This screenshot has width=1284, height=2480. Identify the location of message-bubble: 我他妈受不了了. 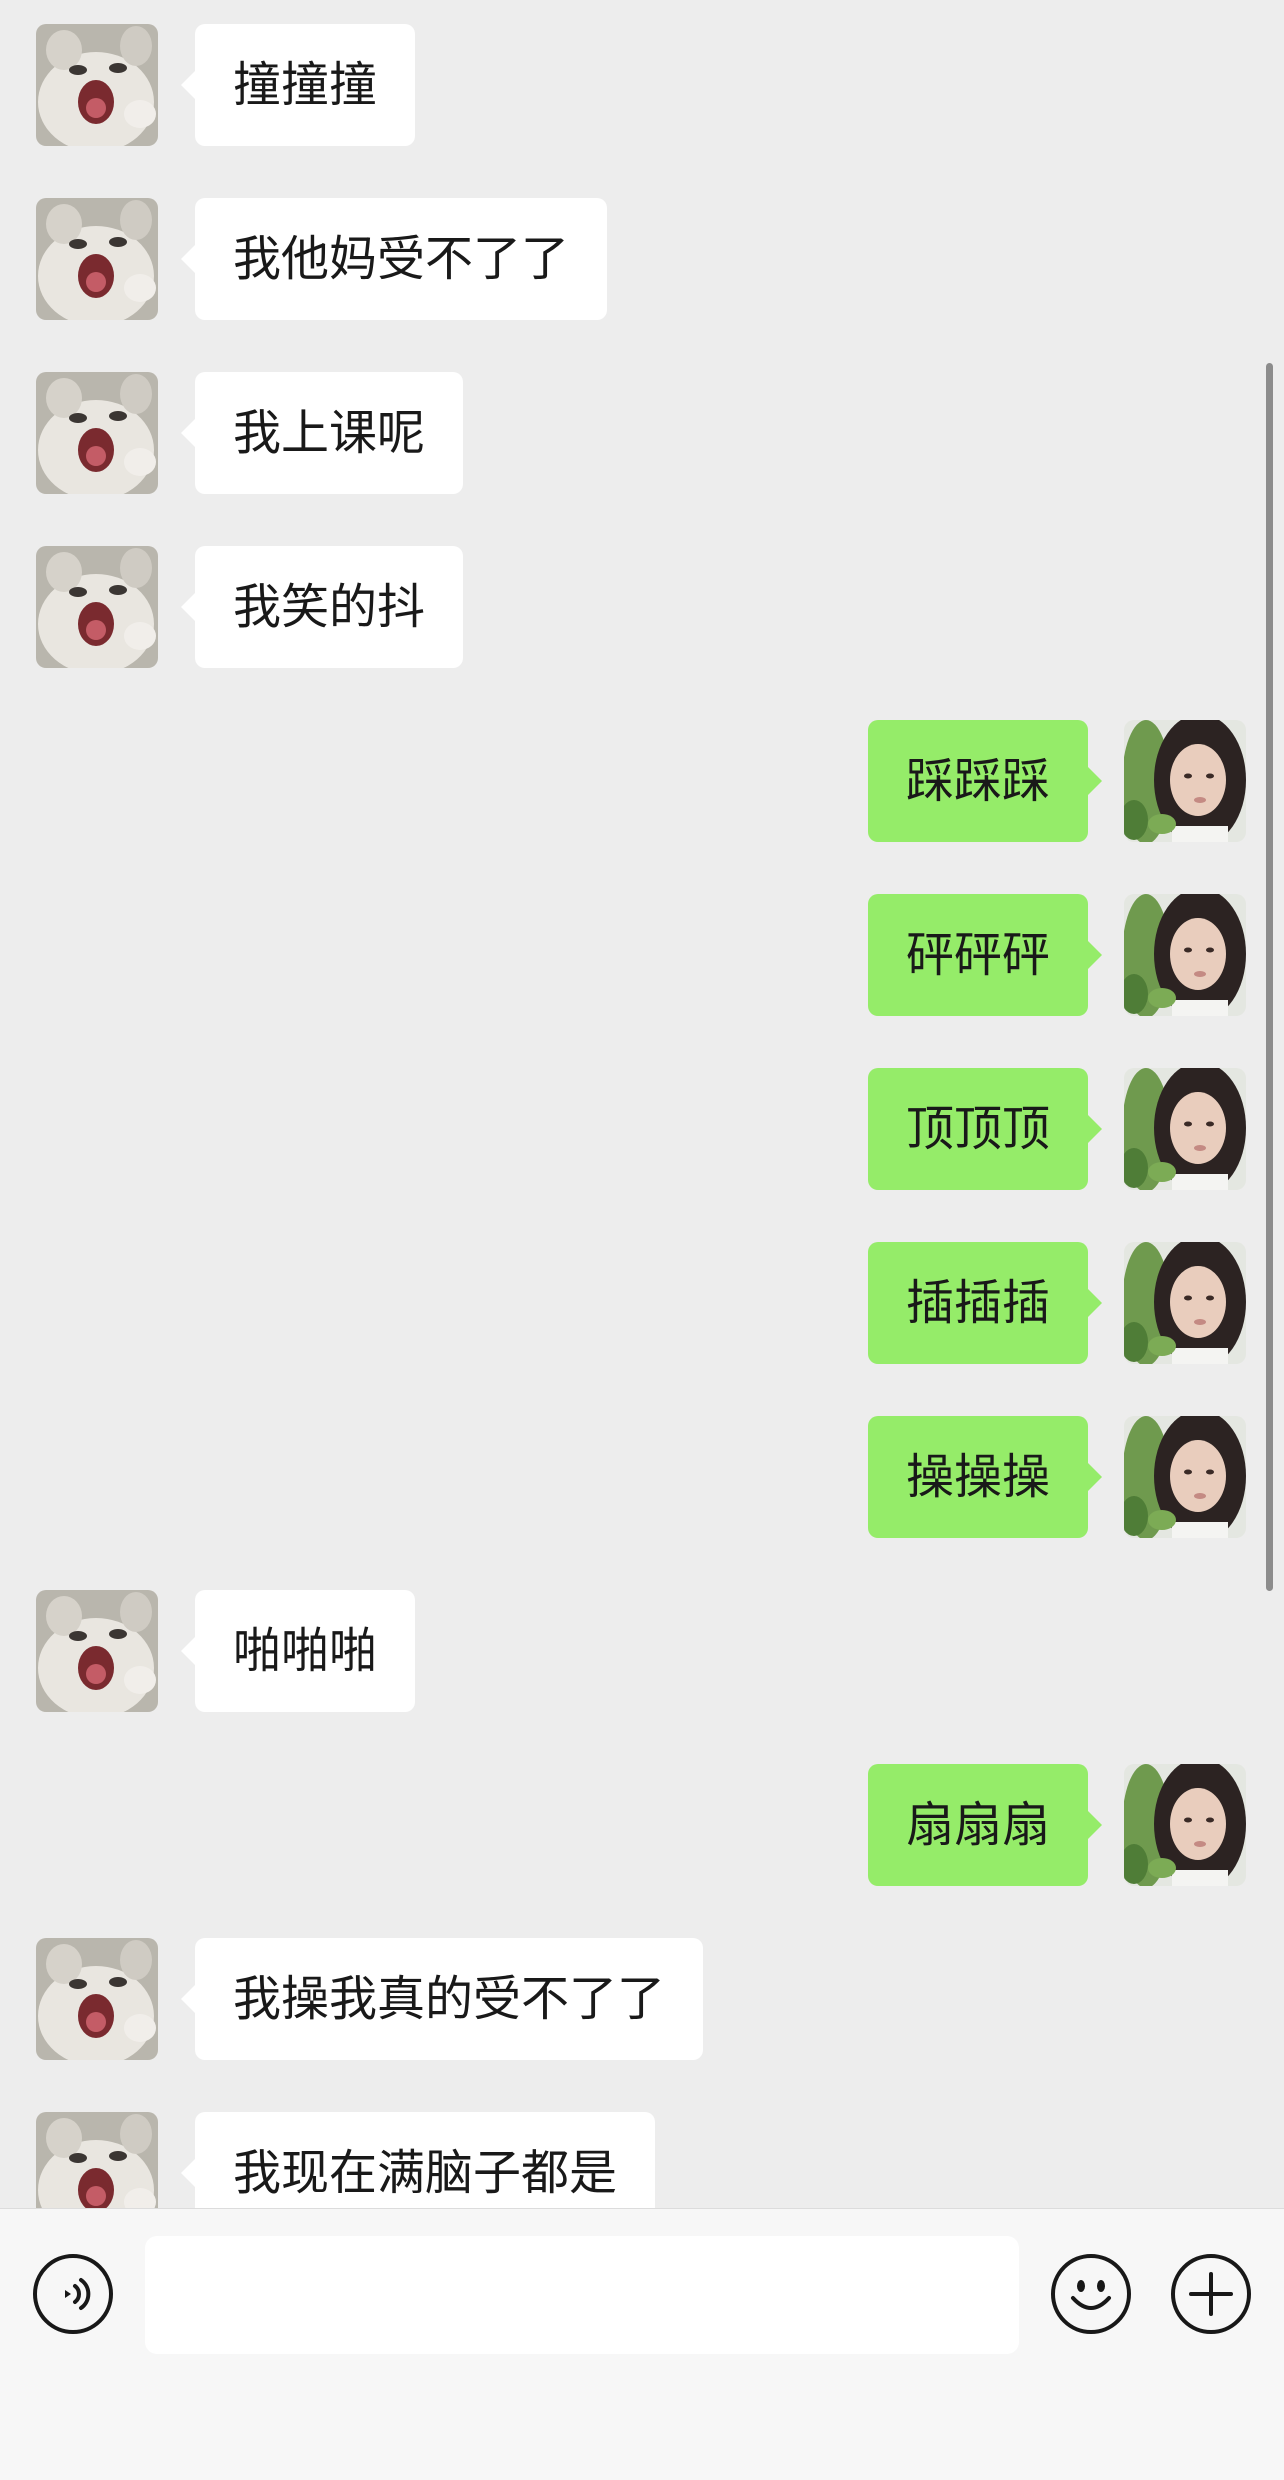
(394, 259).